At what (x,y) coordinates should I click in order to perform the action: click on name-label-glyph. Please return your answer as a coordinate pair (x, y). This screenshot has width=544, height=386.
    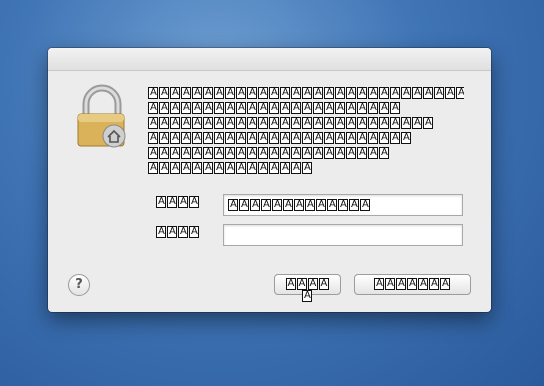
    Looking at the image, I should click on (172, 202).